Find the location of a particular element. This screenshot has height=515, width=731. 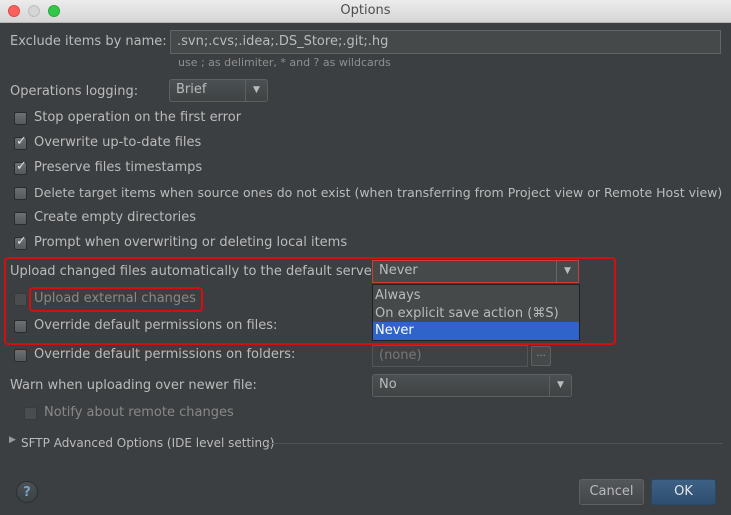

title-bar: Options is located at coordinates (365, 11).